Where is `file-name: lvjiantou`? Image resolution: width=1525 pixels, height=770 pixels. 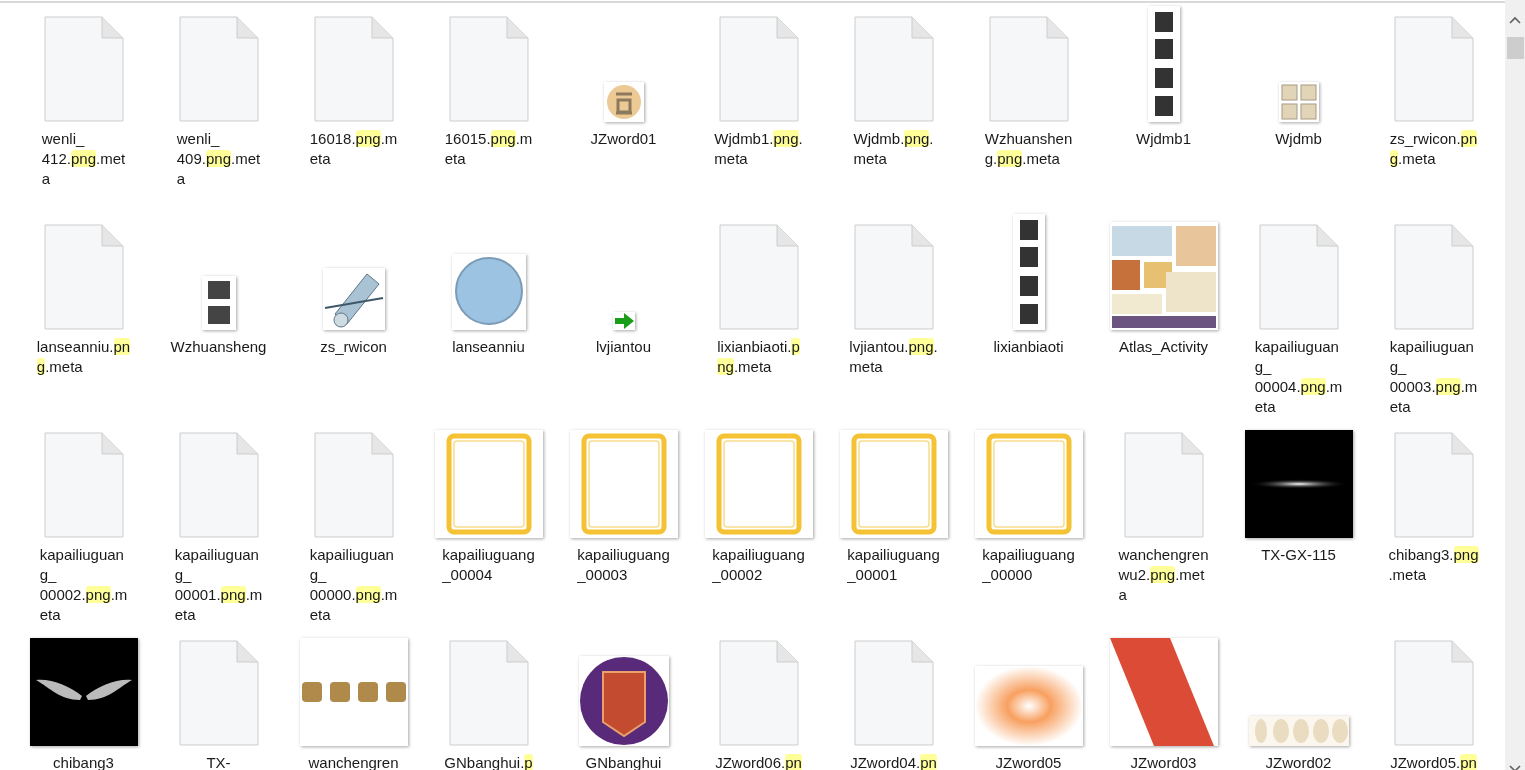 file-name: lvjiantou is located at coordinates (623, 347).